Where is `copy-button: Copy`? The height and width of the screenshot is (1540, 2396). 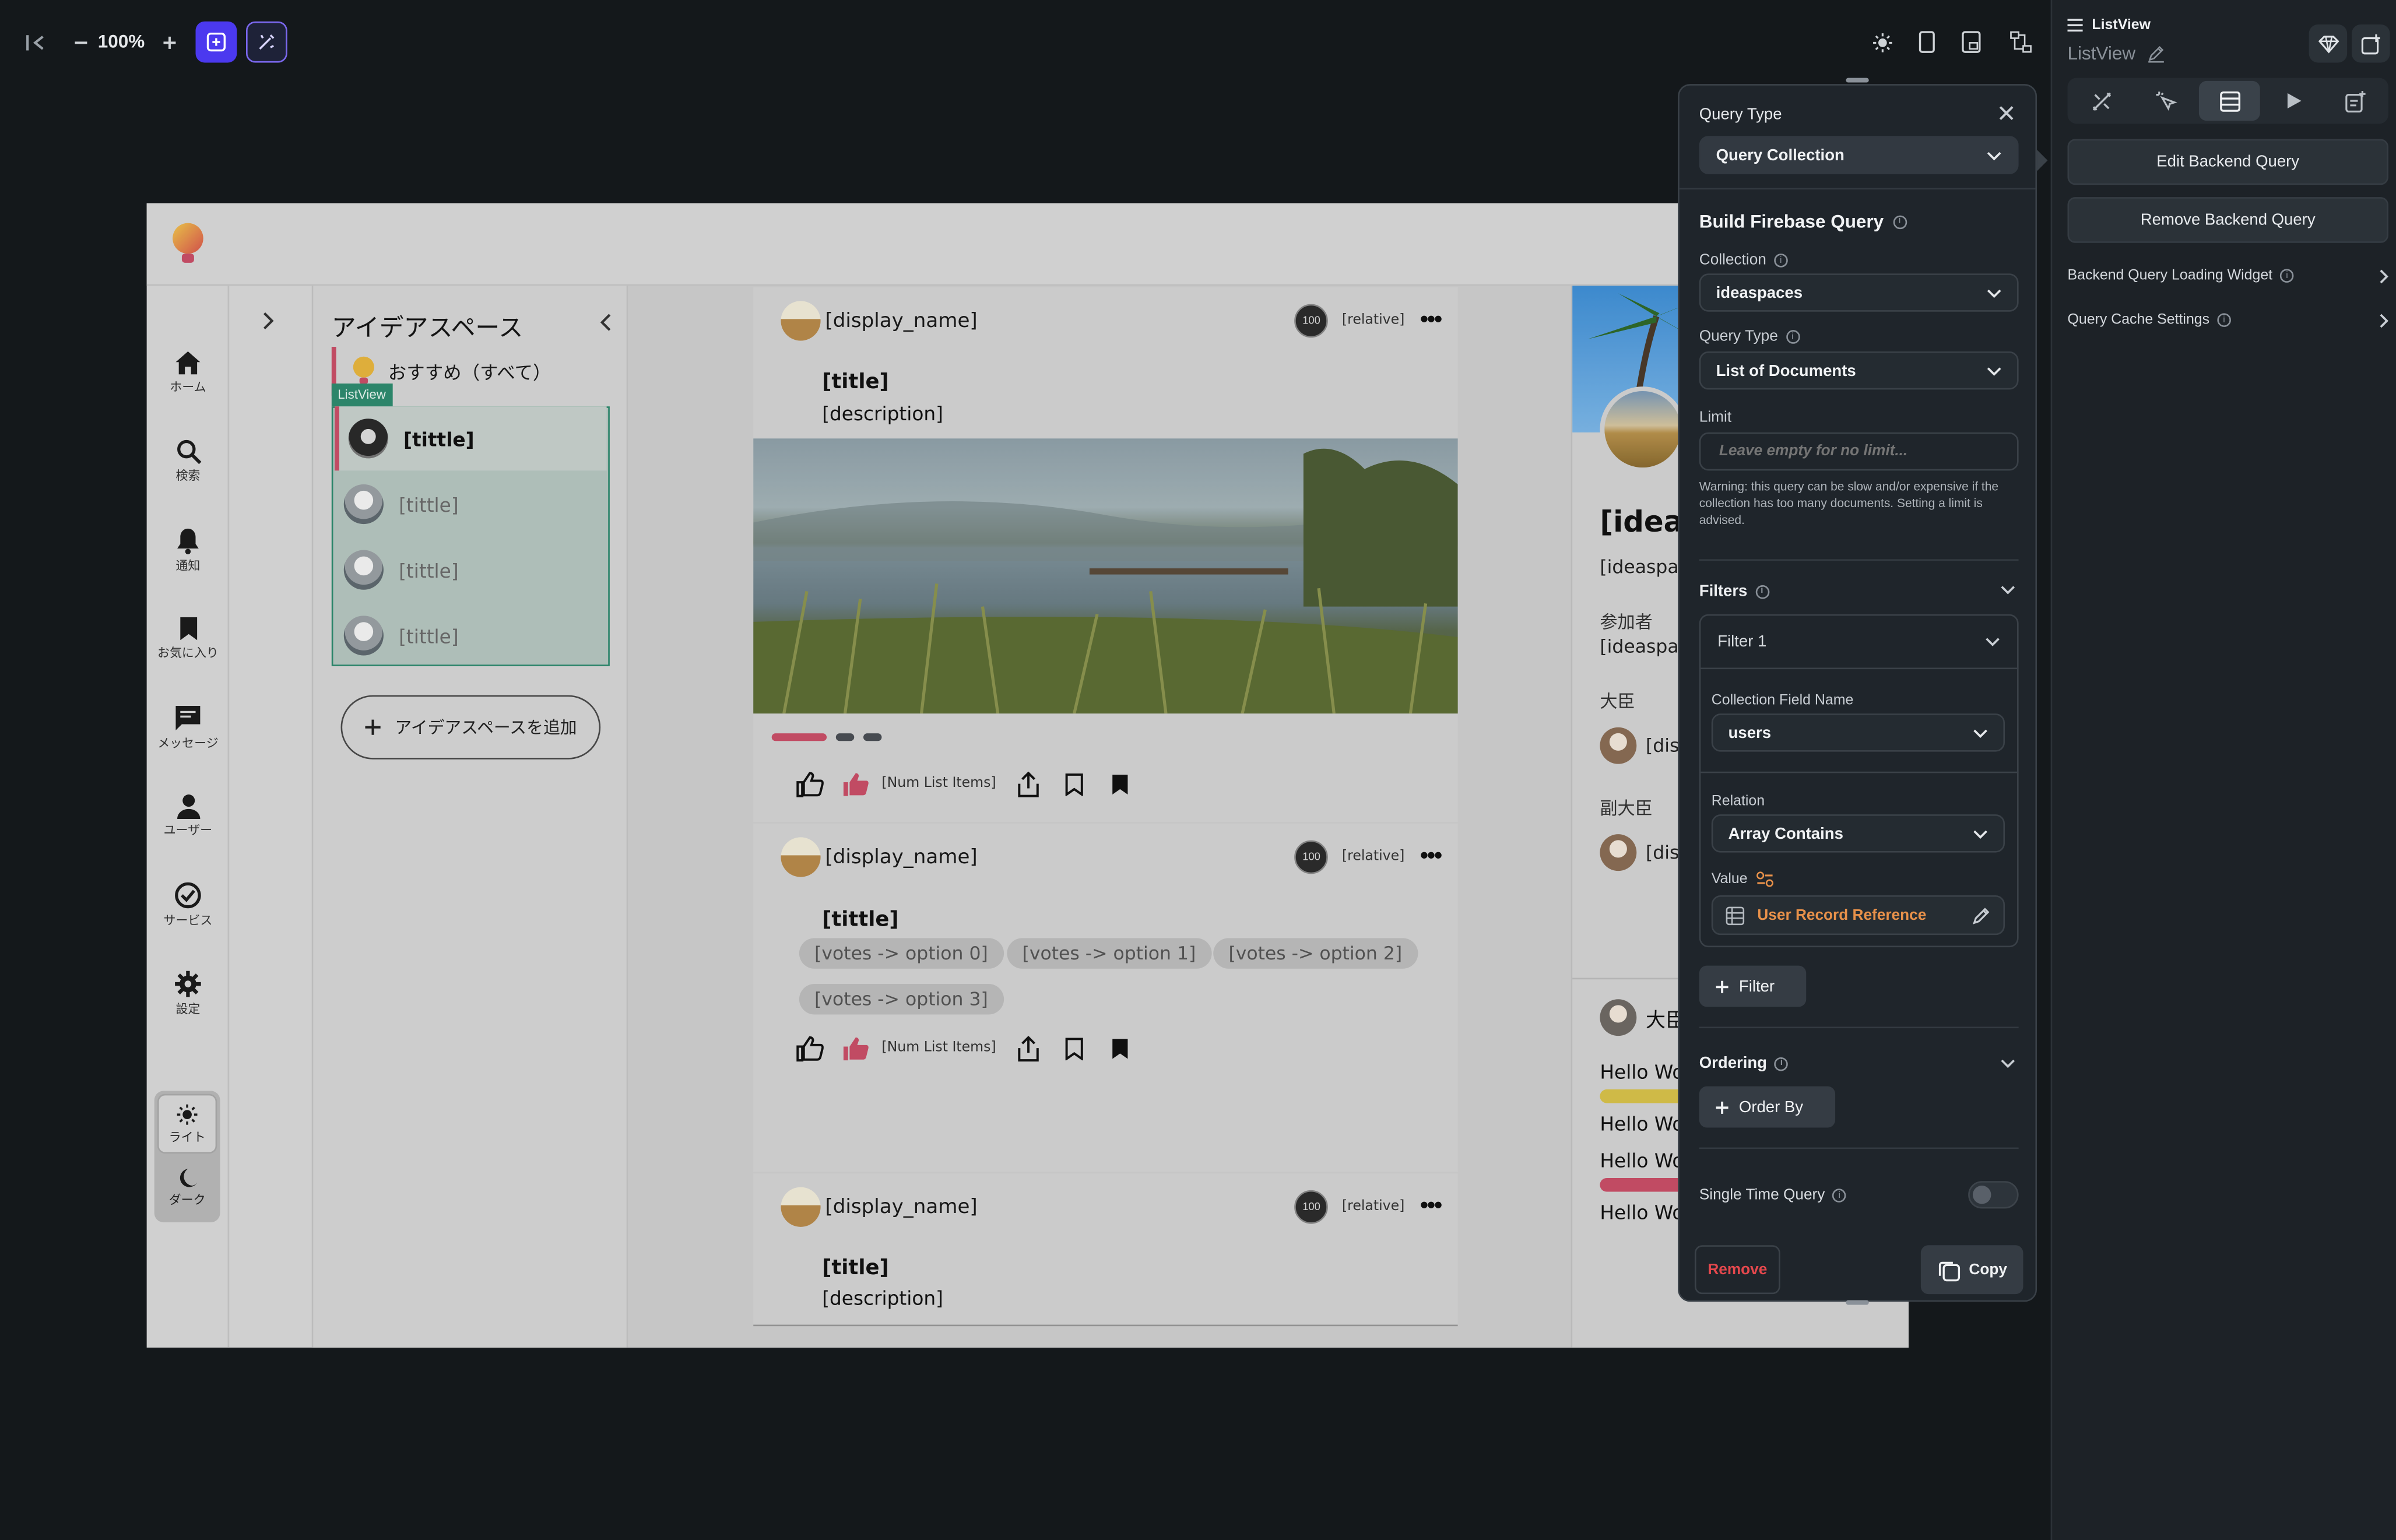 copy-button: Copy is located at coordinates (1972, 1270).